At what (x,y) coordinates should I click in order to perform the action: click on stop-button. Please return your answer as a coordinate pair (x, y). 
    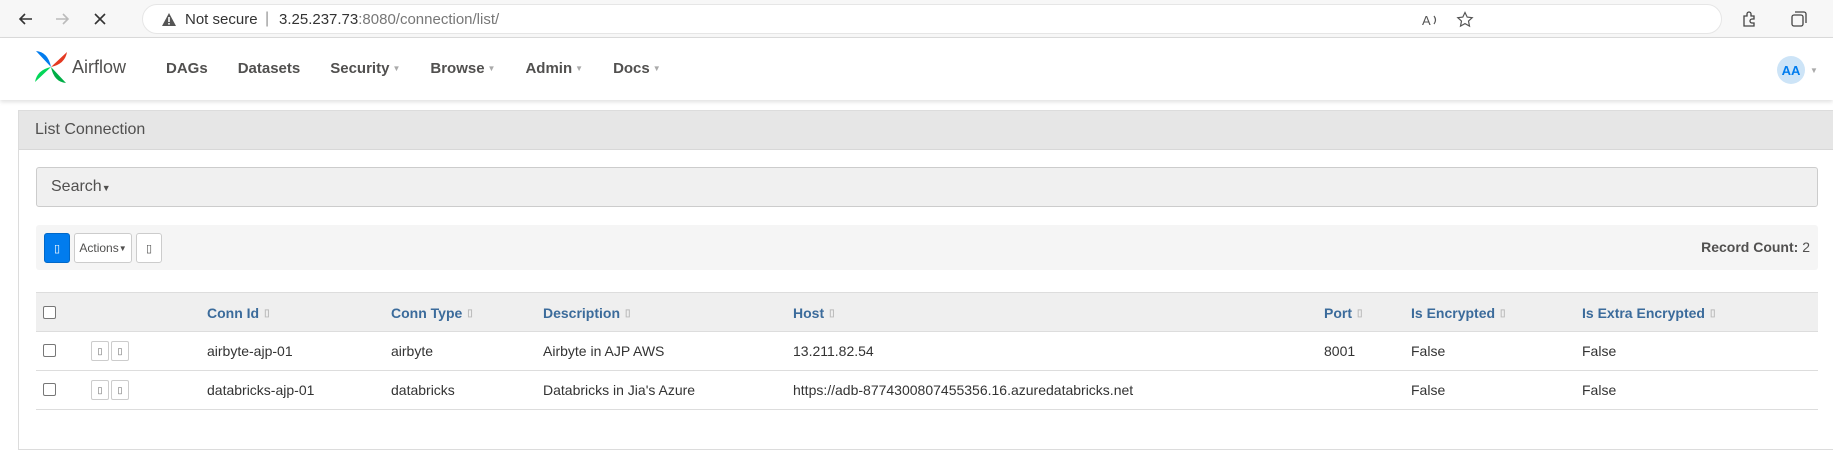
    Looking at the image, I should click on (100, 19).